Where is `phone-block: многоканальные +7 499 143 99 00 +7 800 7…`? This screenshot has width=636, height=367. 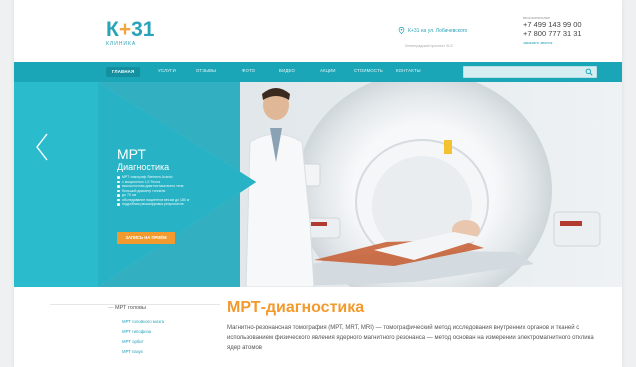
phone-block: многоканальные +7 499 143 99 00 +7 800 7… is located at coordinates (552, 30).